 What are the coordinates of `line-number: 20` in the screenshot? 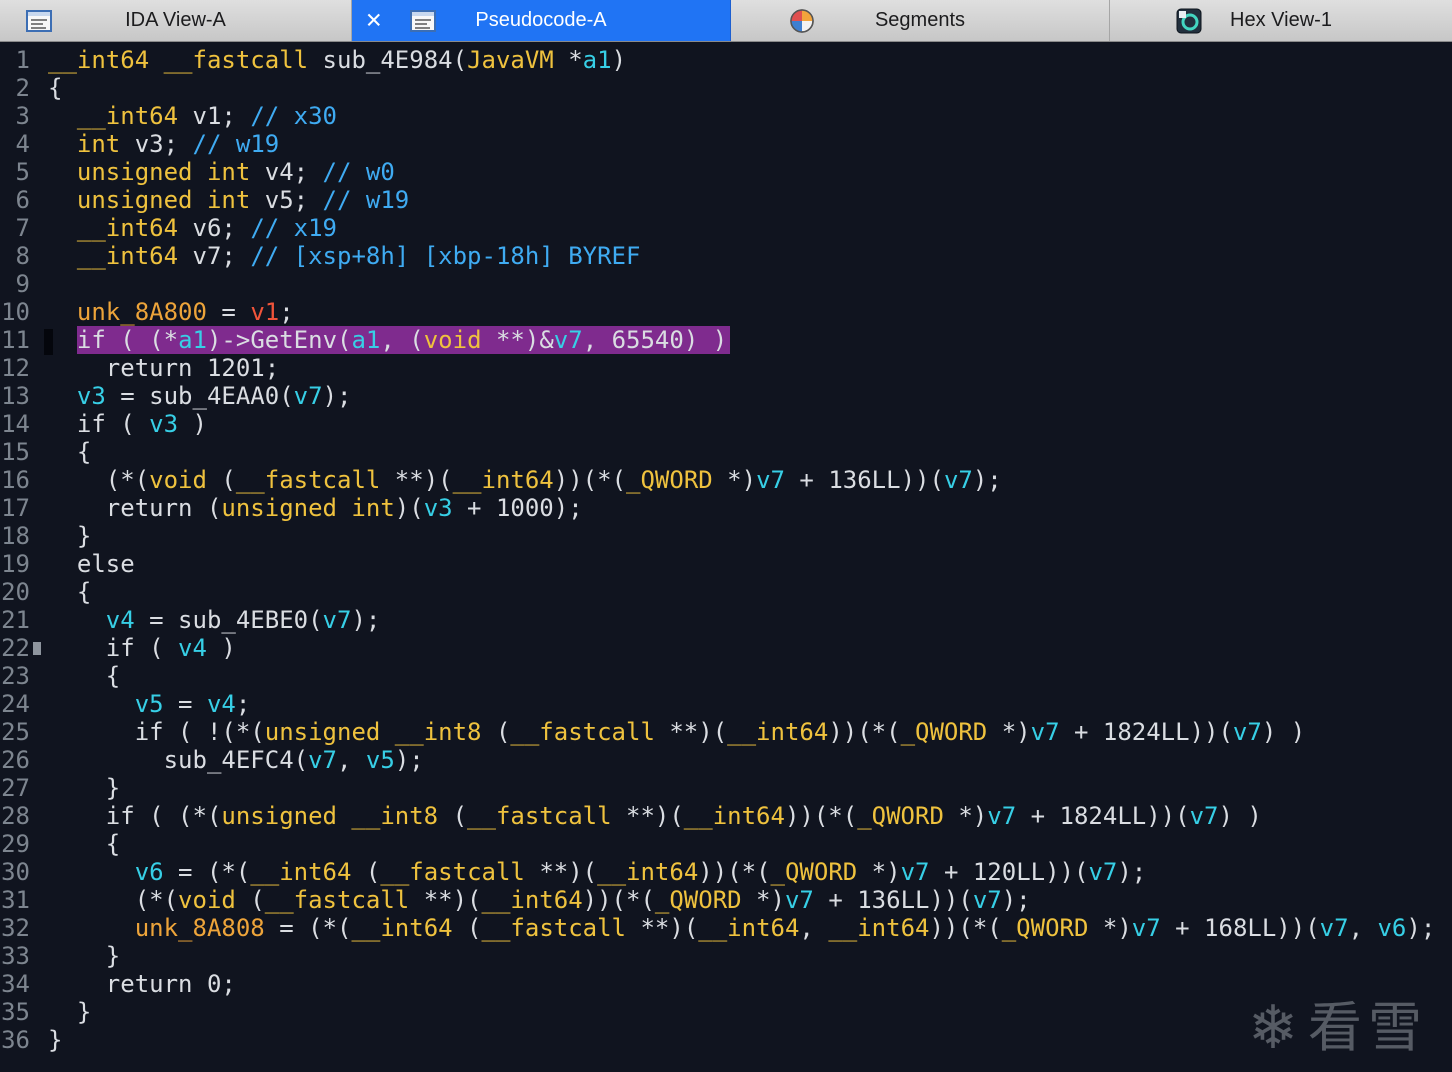 It's located at (15, 592).